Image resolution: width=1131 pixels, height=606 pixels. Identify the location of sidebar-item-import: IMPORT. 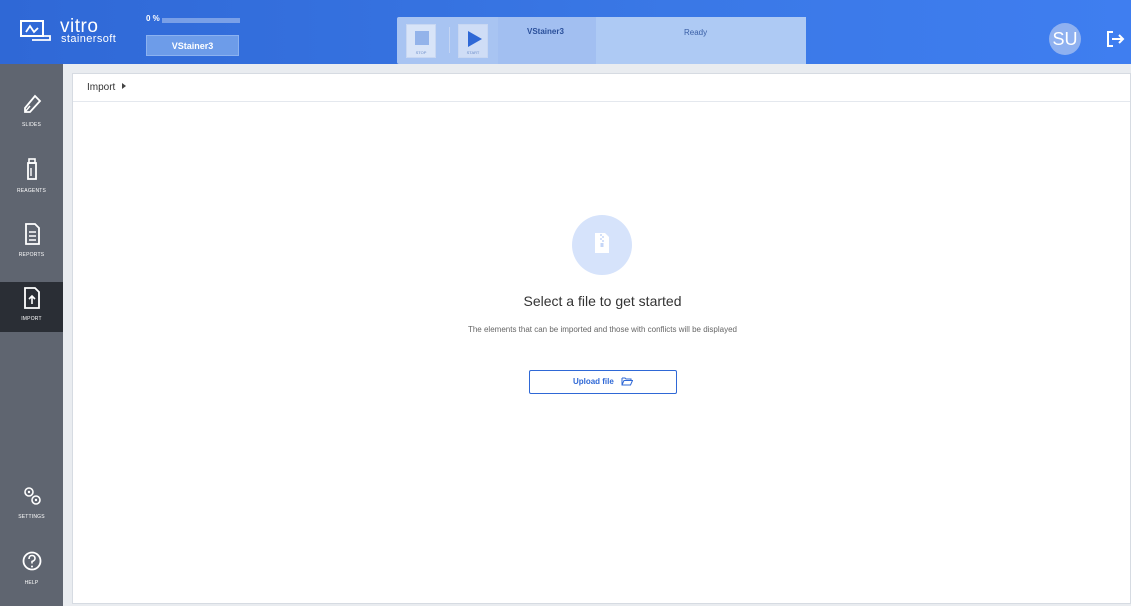
(31, 307).